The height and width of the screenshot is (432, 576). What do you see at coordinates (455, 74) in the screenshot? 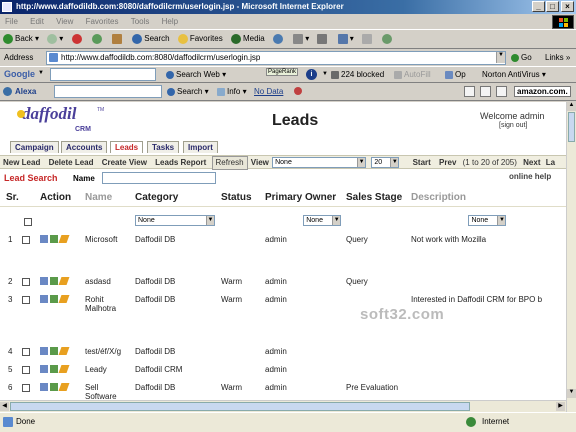
I see `options-button: Op` at bounding box center [455, 74].